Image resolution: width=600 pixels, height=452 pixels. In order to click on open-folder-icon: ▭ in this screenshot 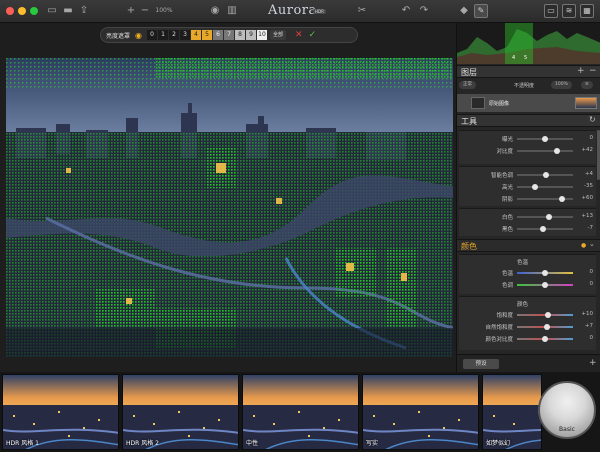, I will do `click(52, 11)`.